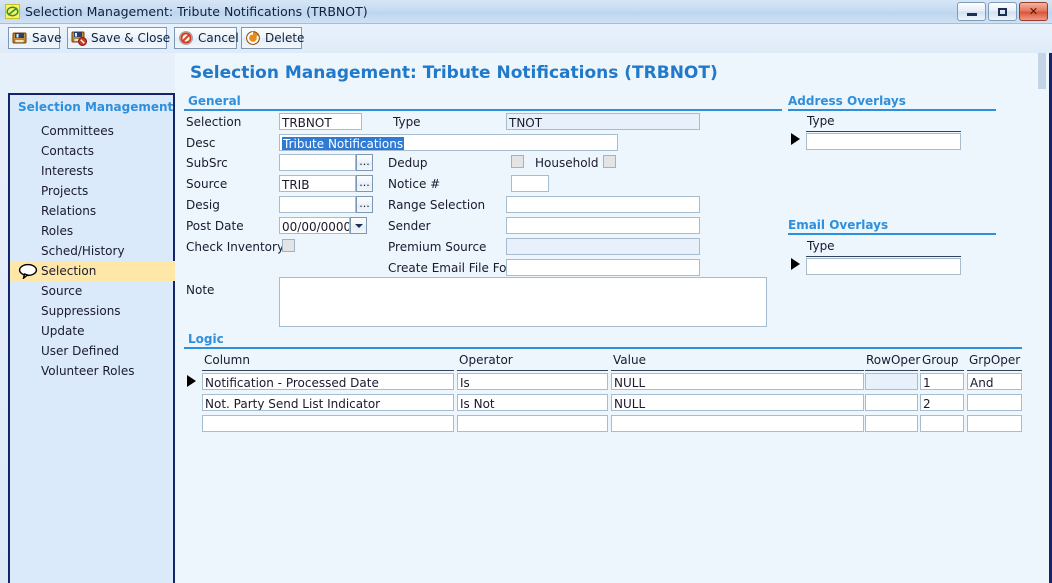  Describe the element at coordinates (795, 139) in the screenshot. I see `address-overlay-row-marker` at that location.